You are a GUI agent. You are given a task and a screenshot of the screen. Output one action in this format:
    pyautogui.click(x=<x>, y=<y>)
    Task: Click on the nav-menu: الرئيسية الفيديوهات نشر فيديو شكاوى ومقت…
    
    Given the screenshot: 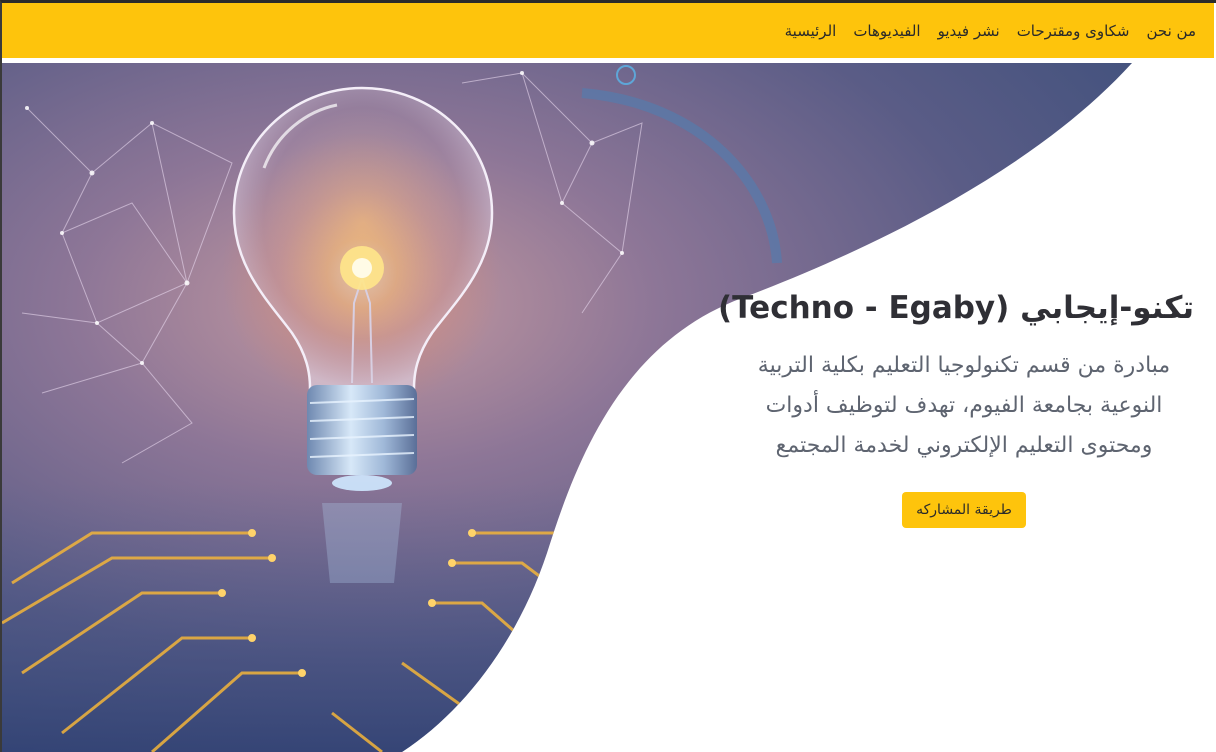 What is the action you would take?
    pyautogui.click(x=990, y=30)
    